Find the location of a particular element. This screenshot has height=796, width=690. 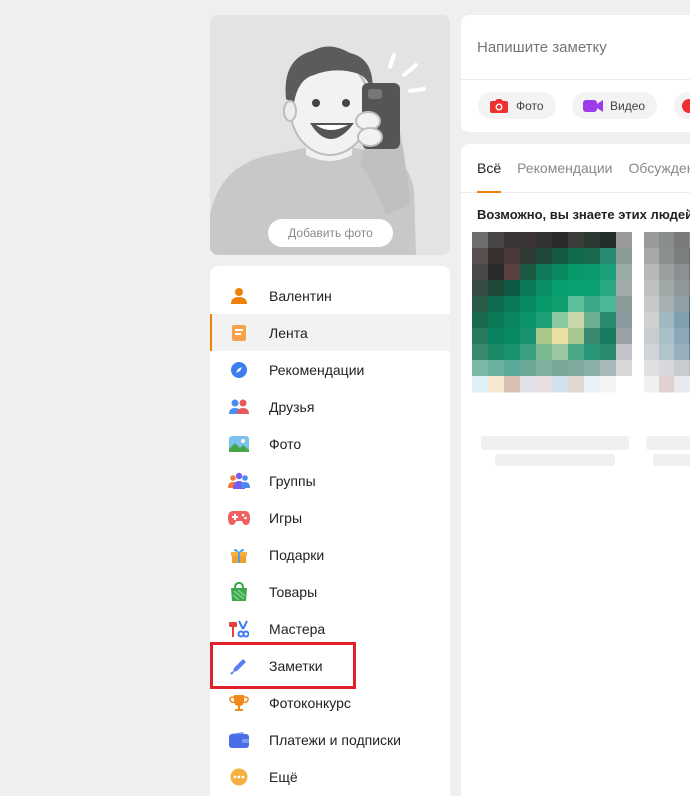

sidebar-item-label: Валентин is located at coordinates (300, 295).